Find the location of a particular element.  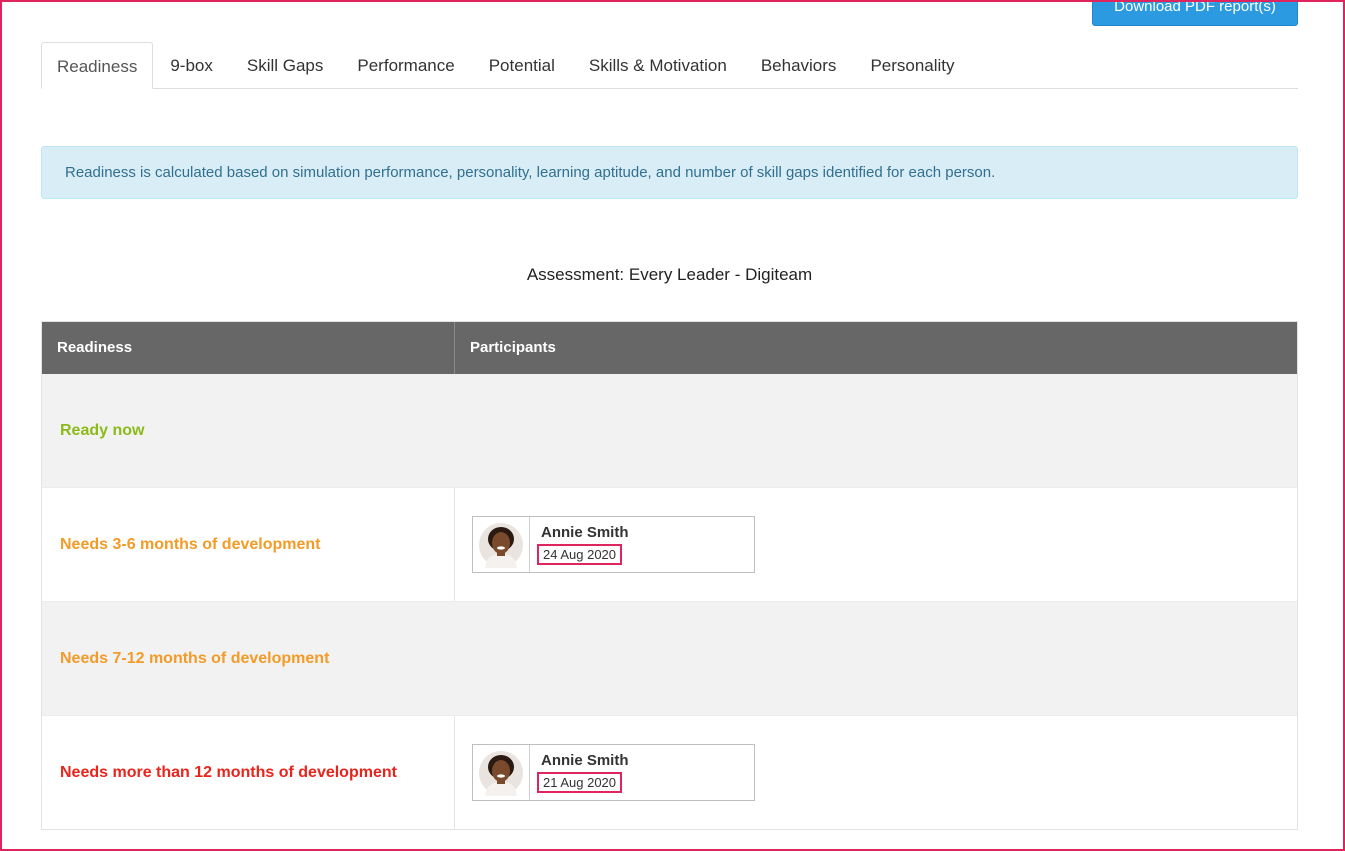

readiness-label: Needs 3-6 months of development is located at coordinates (248, 544).